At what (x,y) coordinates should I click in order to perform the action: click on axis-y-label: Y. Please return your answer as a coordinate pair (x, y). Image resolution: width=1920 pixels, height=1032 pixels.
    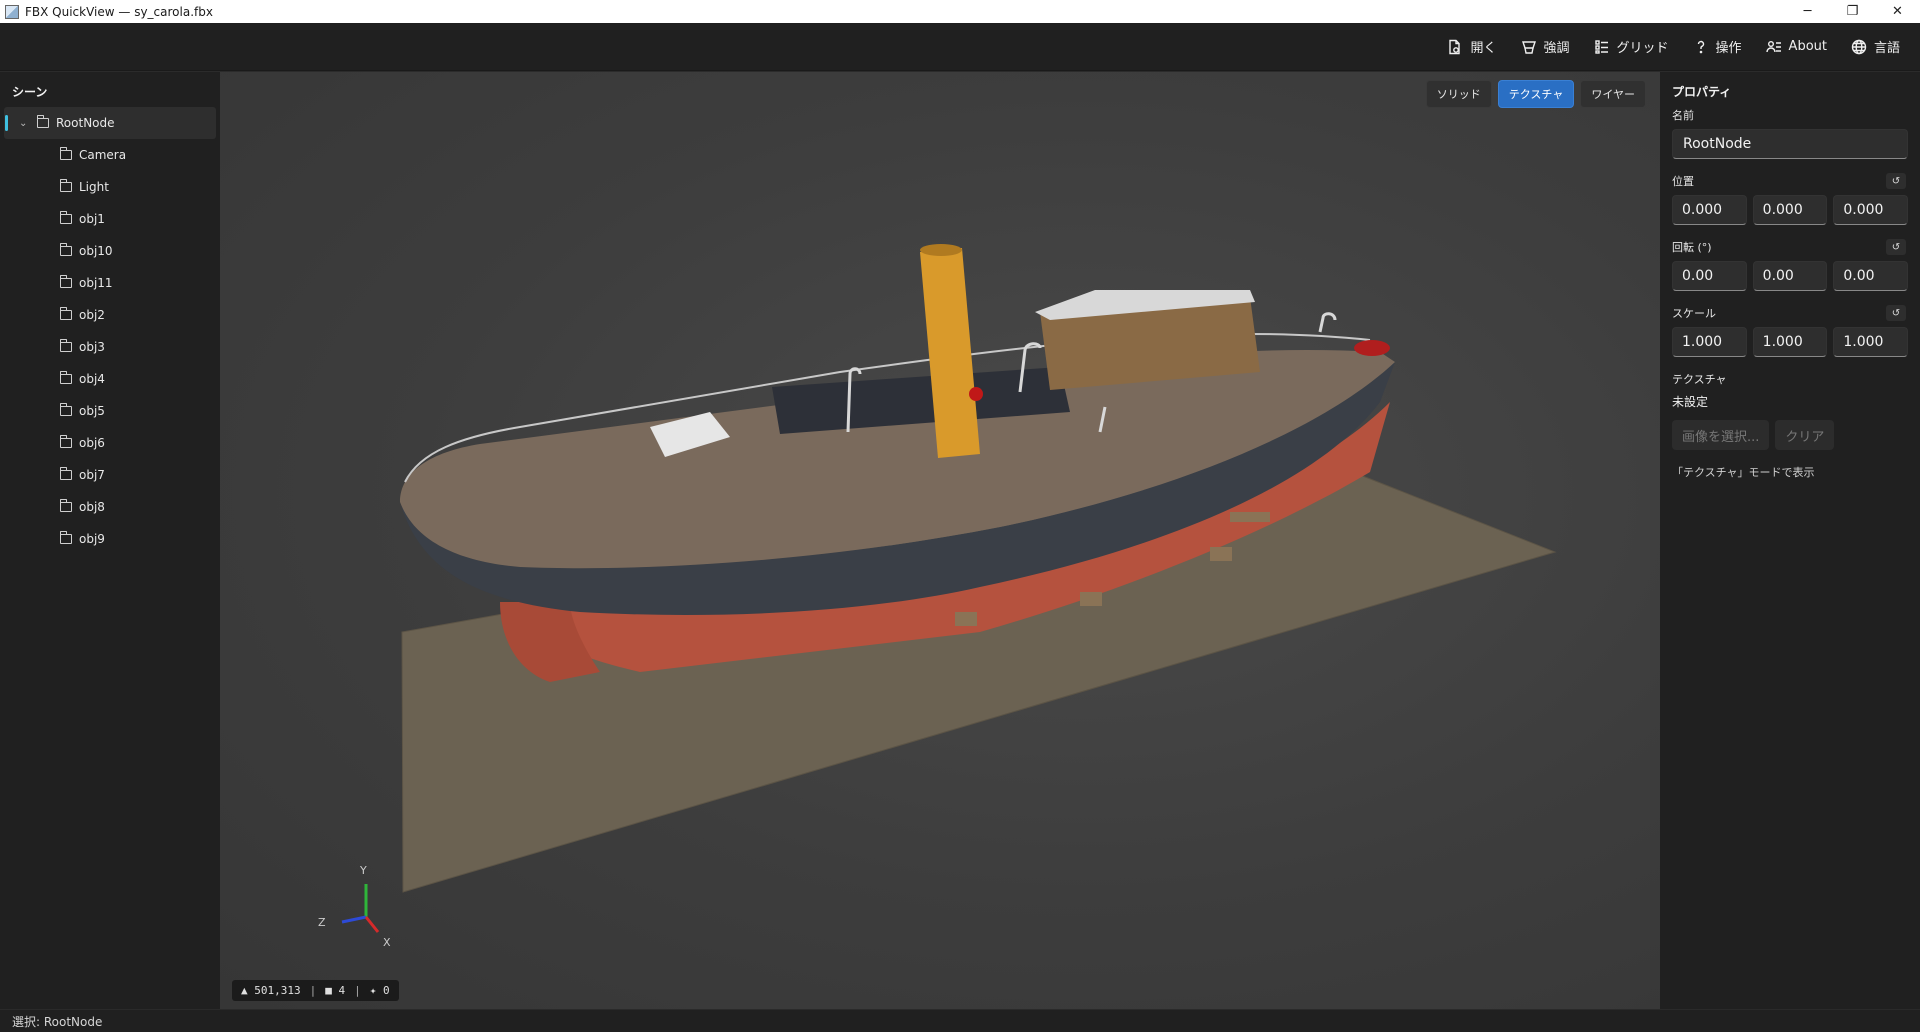
    Looking at the image, I should click on (363, 870).